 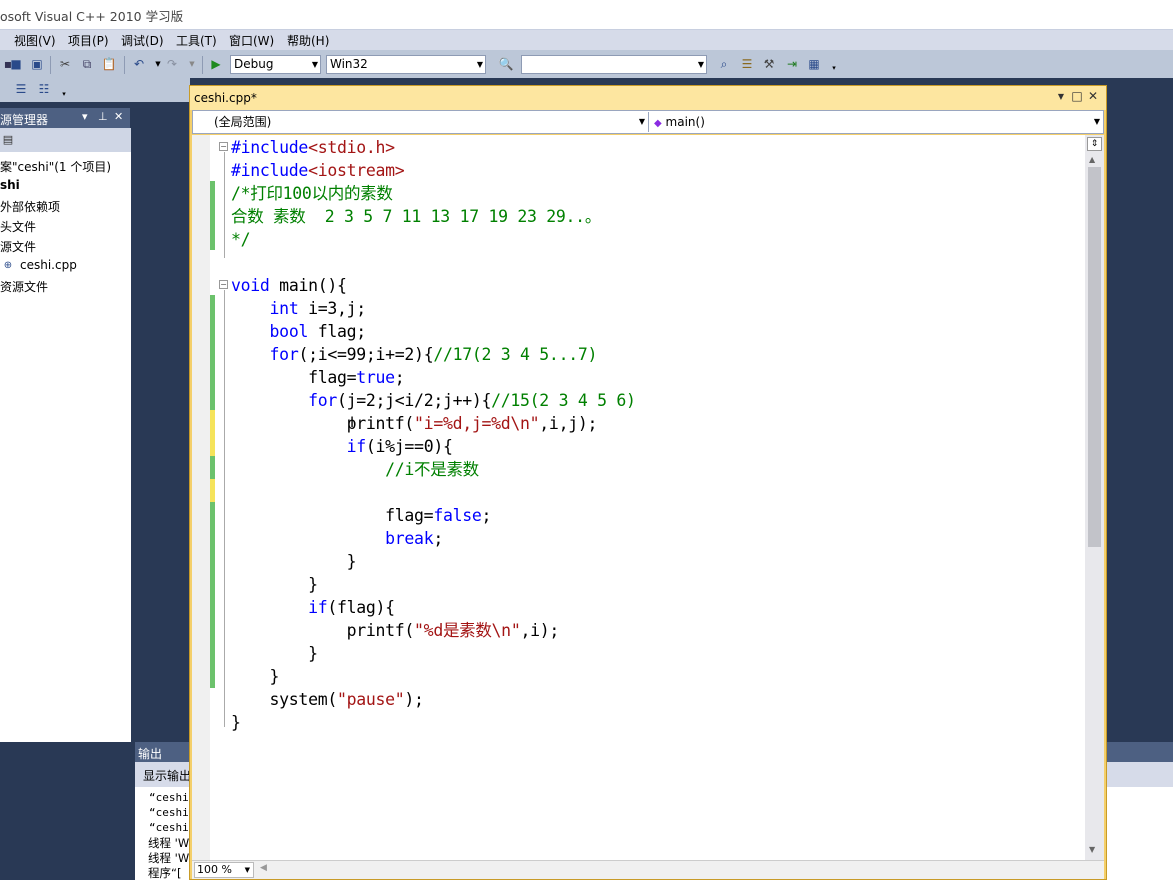 What do you see at coordinates (196, 40) in the screenshot?
I see `menu-tools: 工具(T)` at bounding box center [196, 40].